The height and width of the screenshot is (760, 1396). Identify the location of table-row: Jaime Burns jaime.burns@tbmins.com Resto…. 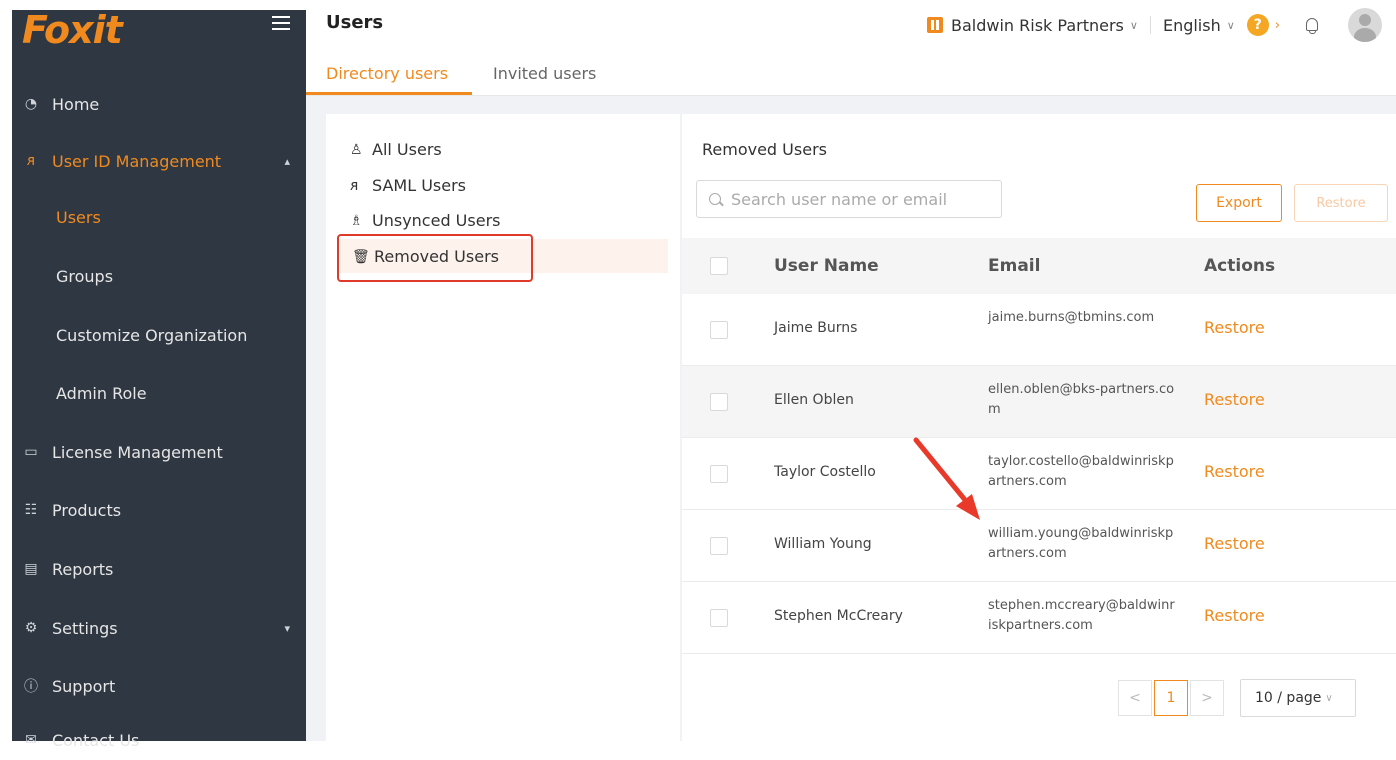
(1039, 330).